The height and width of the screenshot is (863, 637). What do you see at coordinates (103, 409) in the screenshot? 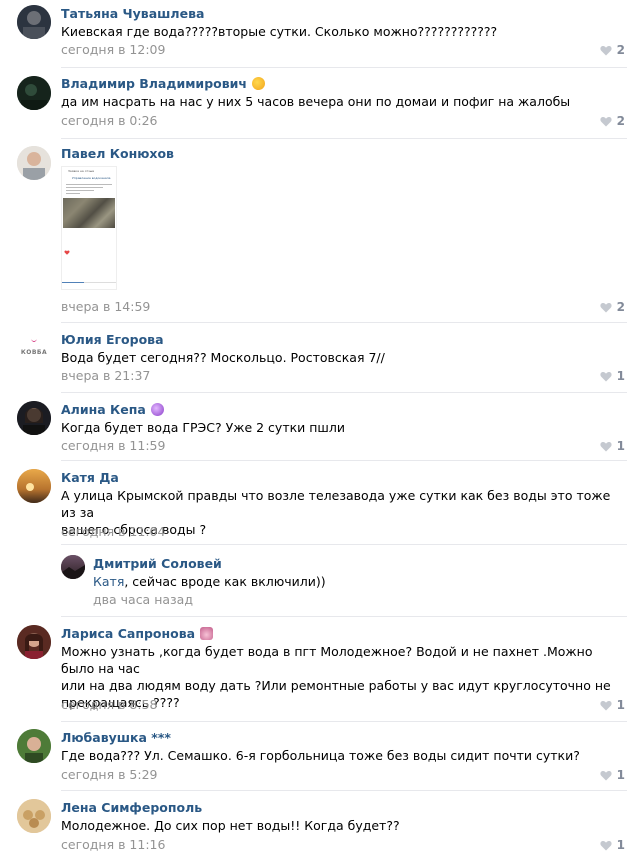
I see `author-name: Алина Кепа` at bounding box center [103, 409].